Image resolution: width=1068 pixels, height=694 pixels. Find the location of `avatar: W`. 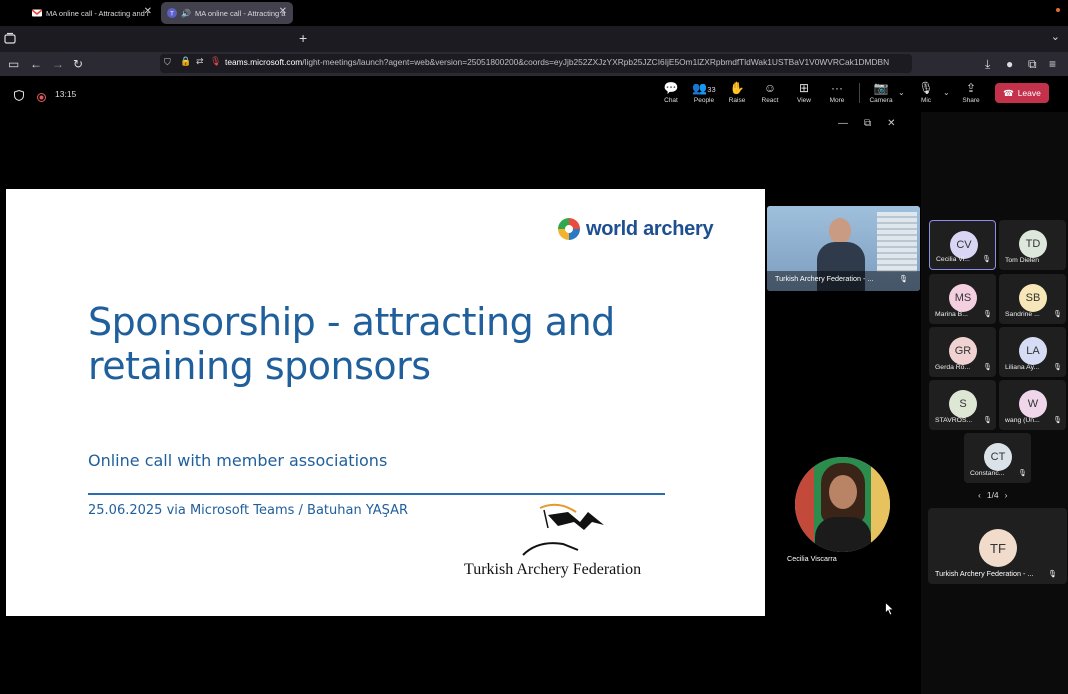

avatar: W is located at coordinates (1033, 404).